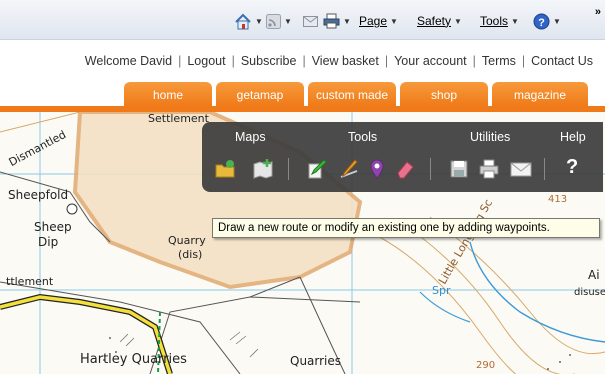 Image resolution: width=605 pixels, height=374 pixels. I want to click on map-label-settlement: Settlement, so click(178, 118).